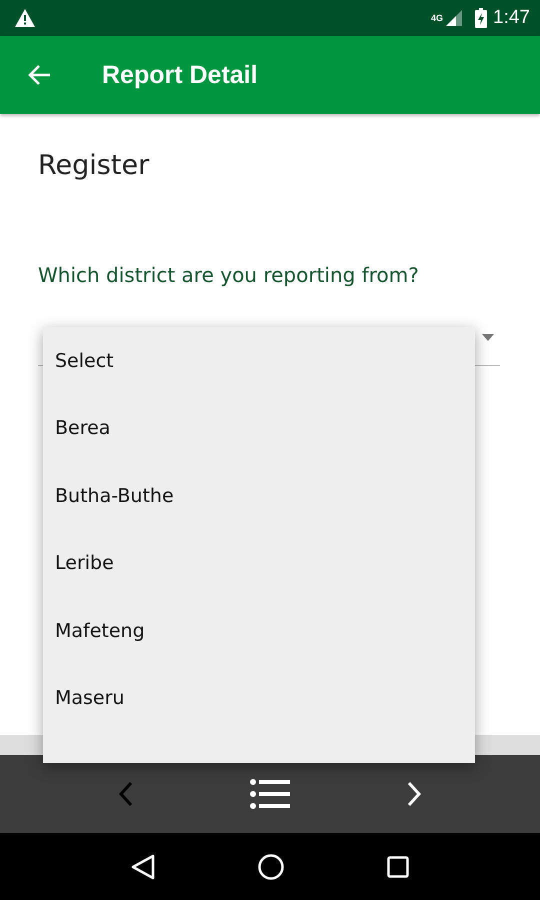 The image size is (540, 900). What do you see at coordinates (488, 337) in the screenshot?
I see `dropdown-arrow-icon` at bounding box center [488, 337].